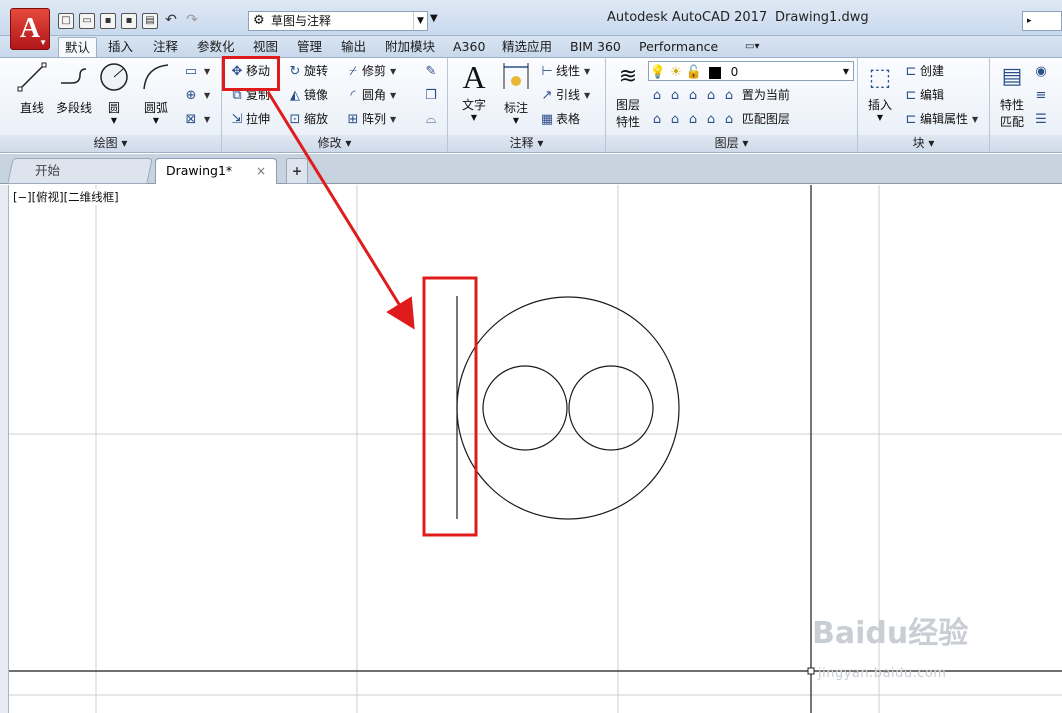 This screenshot has height=713, width=1062. What do you see at coordinates (890, 633) in the screenshot?
I see `watermark-main: Baidu经验` at bounding box center [890, 633].